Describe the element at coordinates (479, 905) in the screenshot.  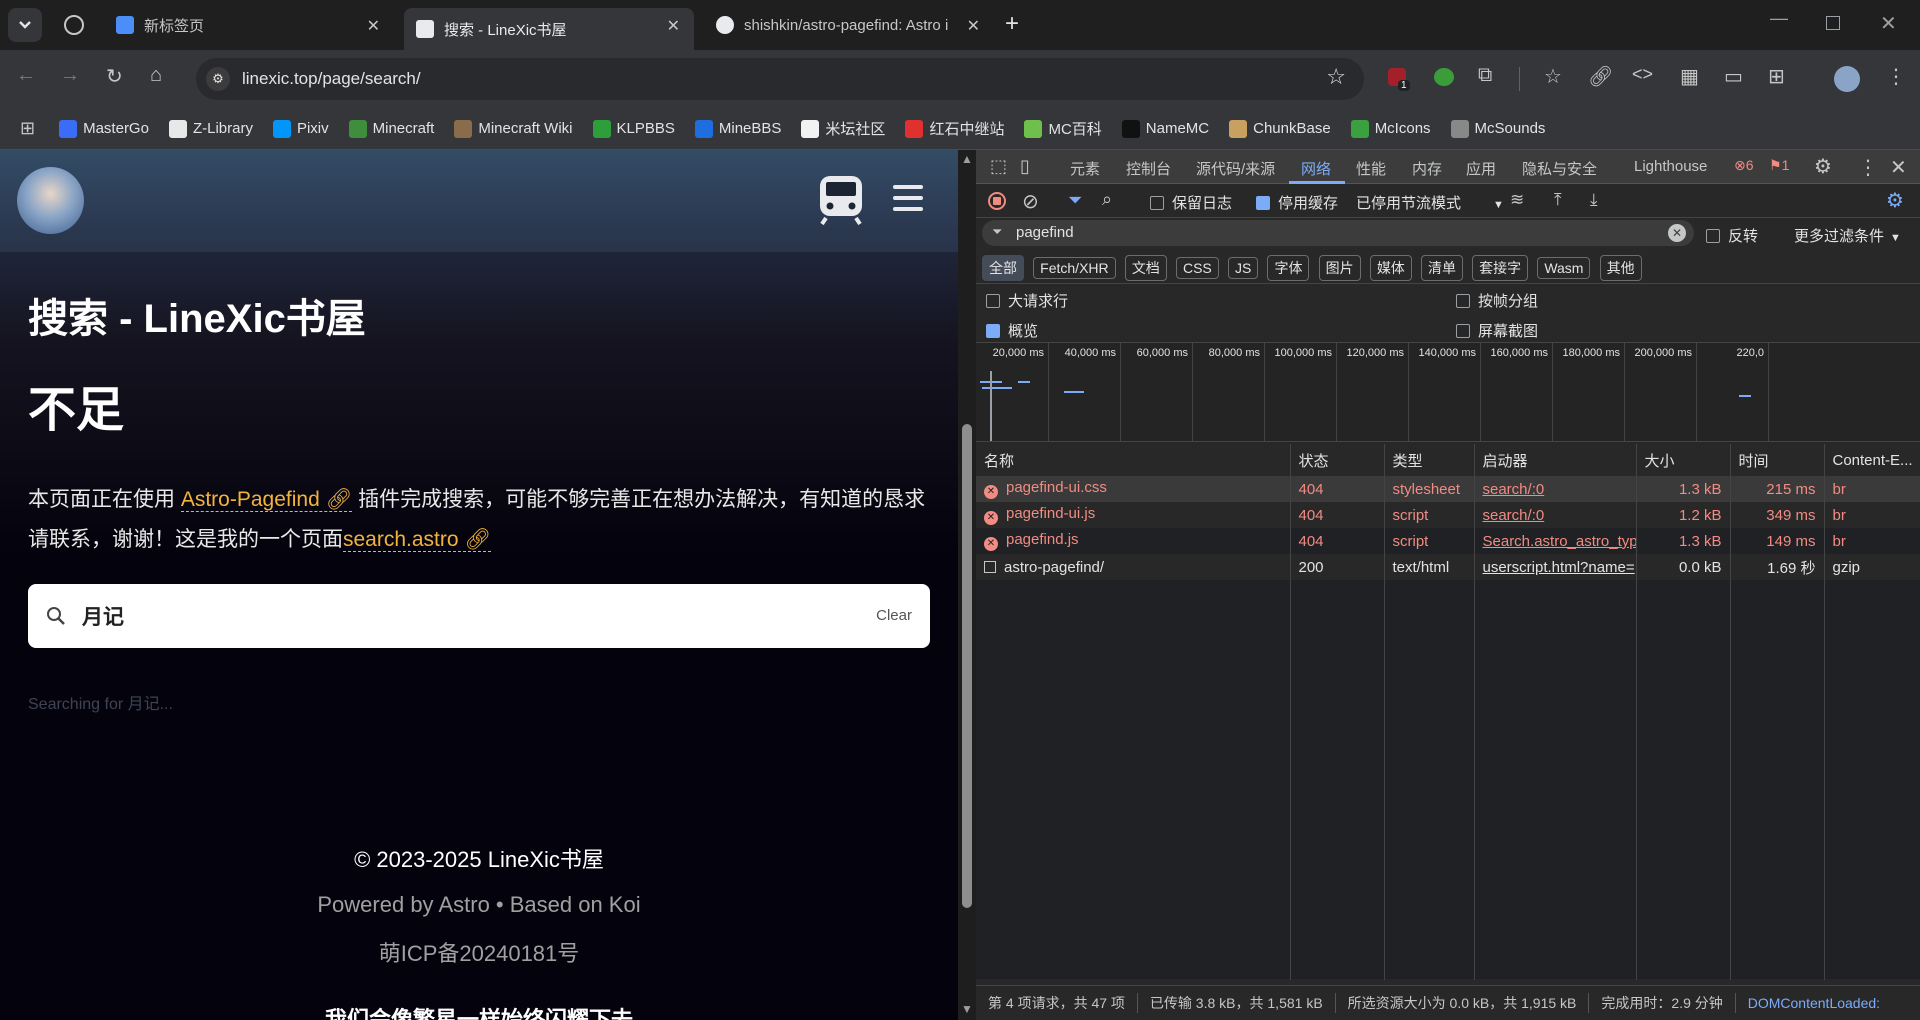
I see `footer-powered-by: Powered by Astro • Based on Koi` at that location.